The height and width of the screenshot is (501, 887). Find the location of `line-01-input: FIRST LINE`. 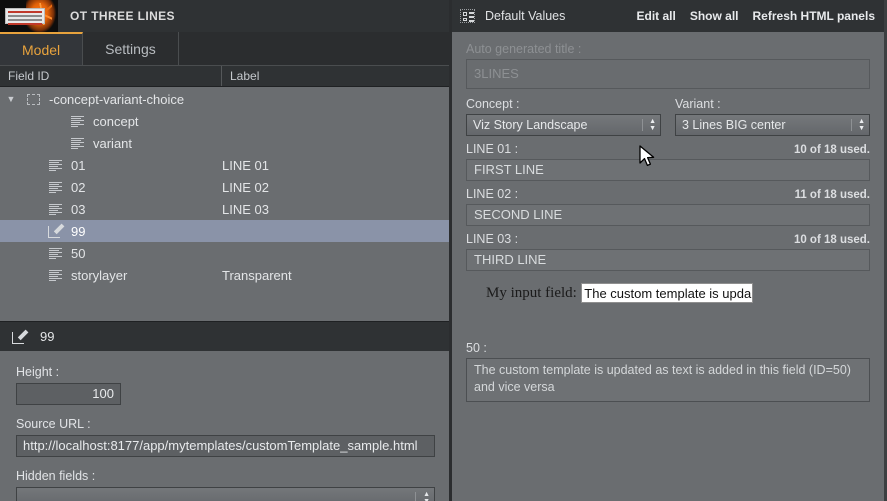

line-01-input: FIRST LINE is located at coordinates (668, 170).